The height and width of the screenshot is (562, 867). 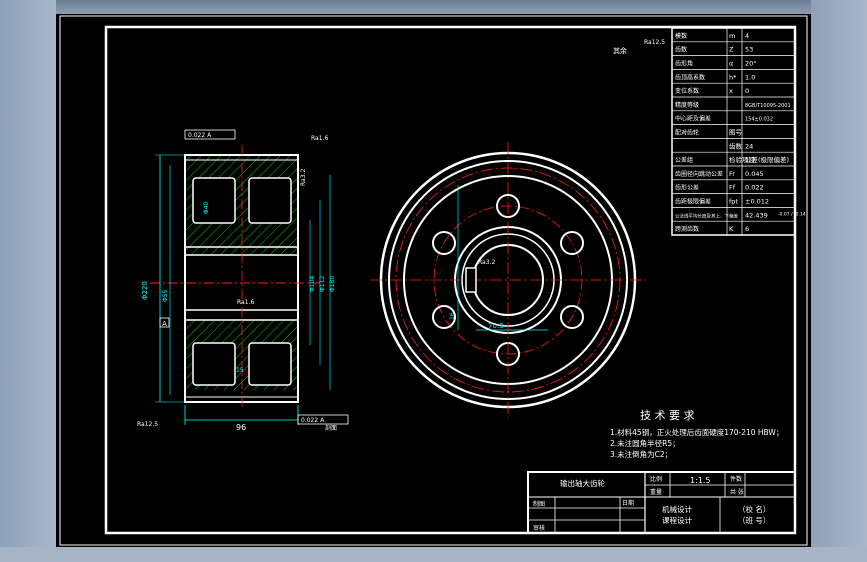 What do you see at coordinates (736, 145) in the screenshot?
I see `param-sym-8: 齿数` at bounding box center [736, 145].